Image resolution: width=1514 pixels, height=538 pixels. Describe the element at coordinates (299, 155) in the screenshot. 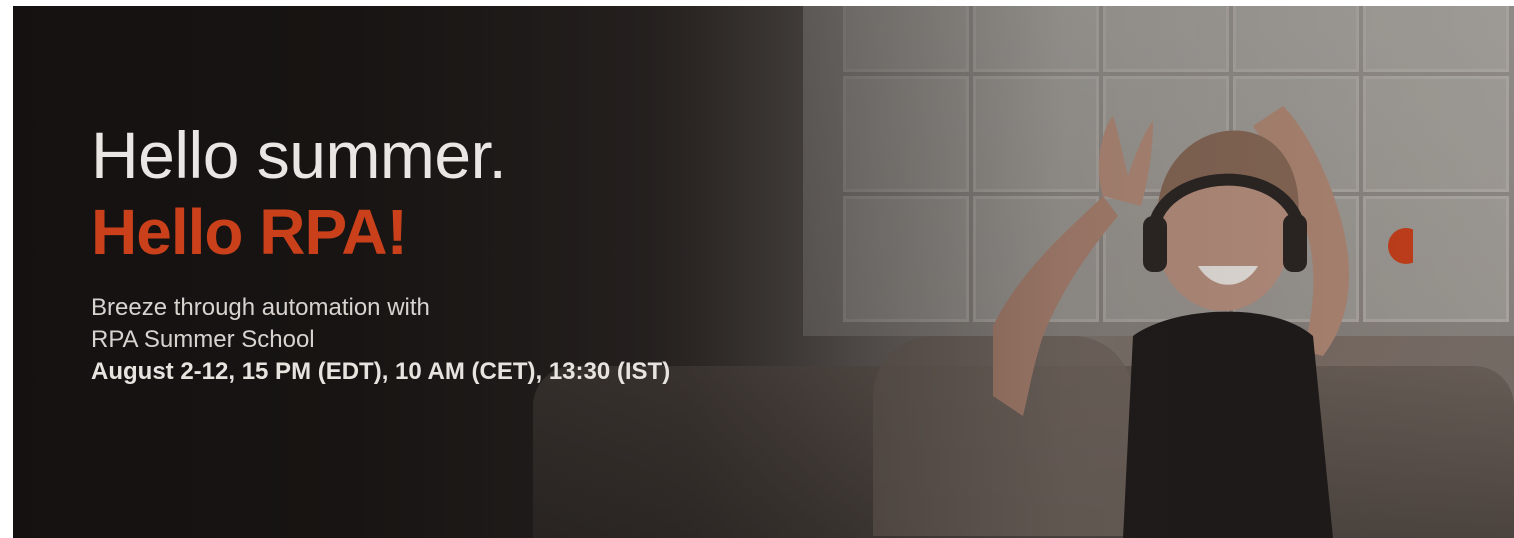

I see `headline-hello-summer: Hello summer.` at that location.